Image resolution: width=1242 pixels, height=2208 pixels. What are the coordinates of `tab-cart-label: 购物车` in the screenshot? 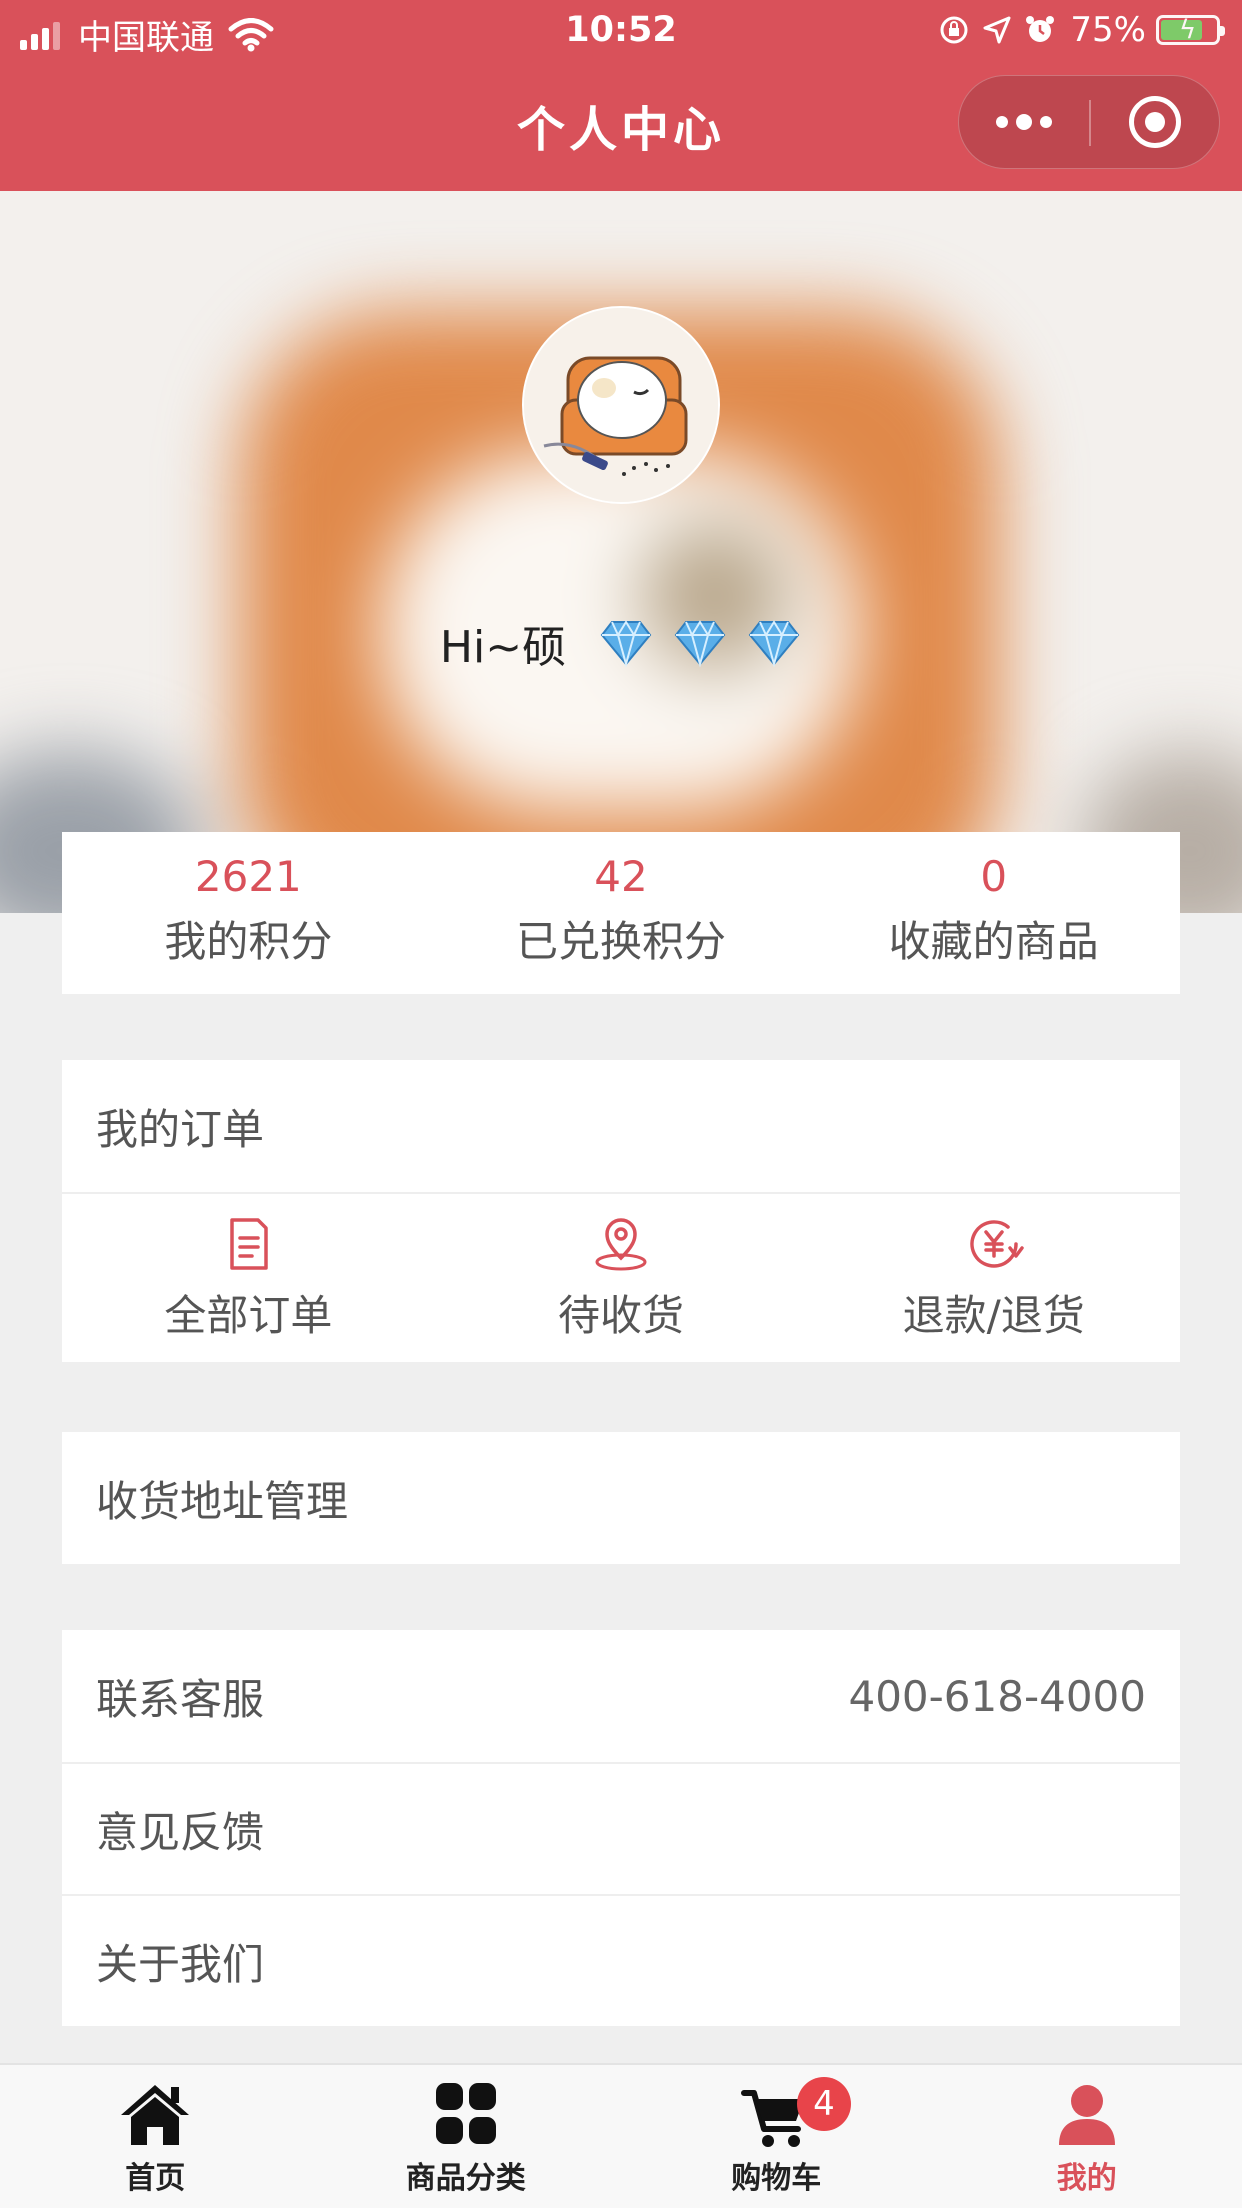 It's located at (776, 2178).